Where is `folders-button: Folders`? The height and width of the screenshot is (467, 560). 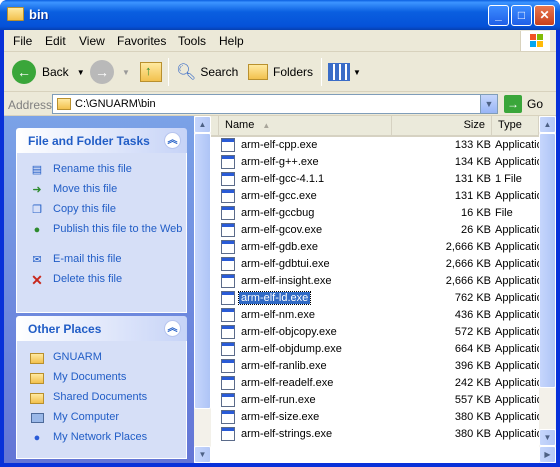 folders-button: Folders is located at coordinates (280, 72).